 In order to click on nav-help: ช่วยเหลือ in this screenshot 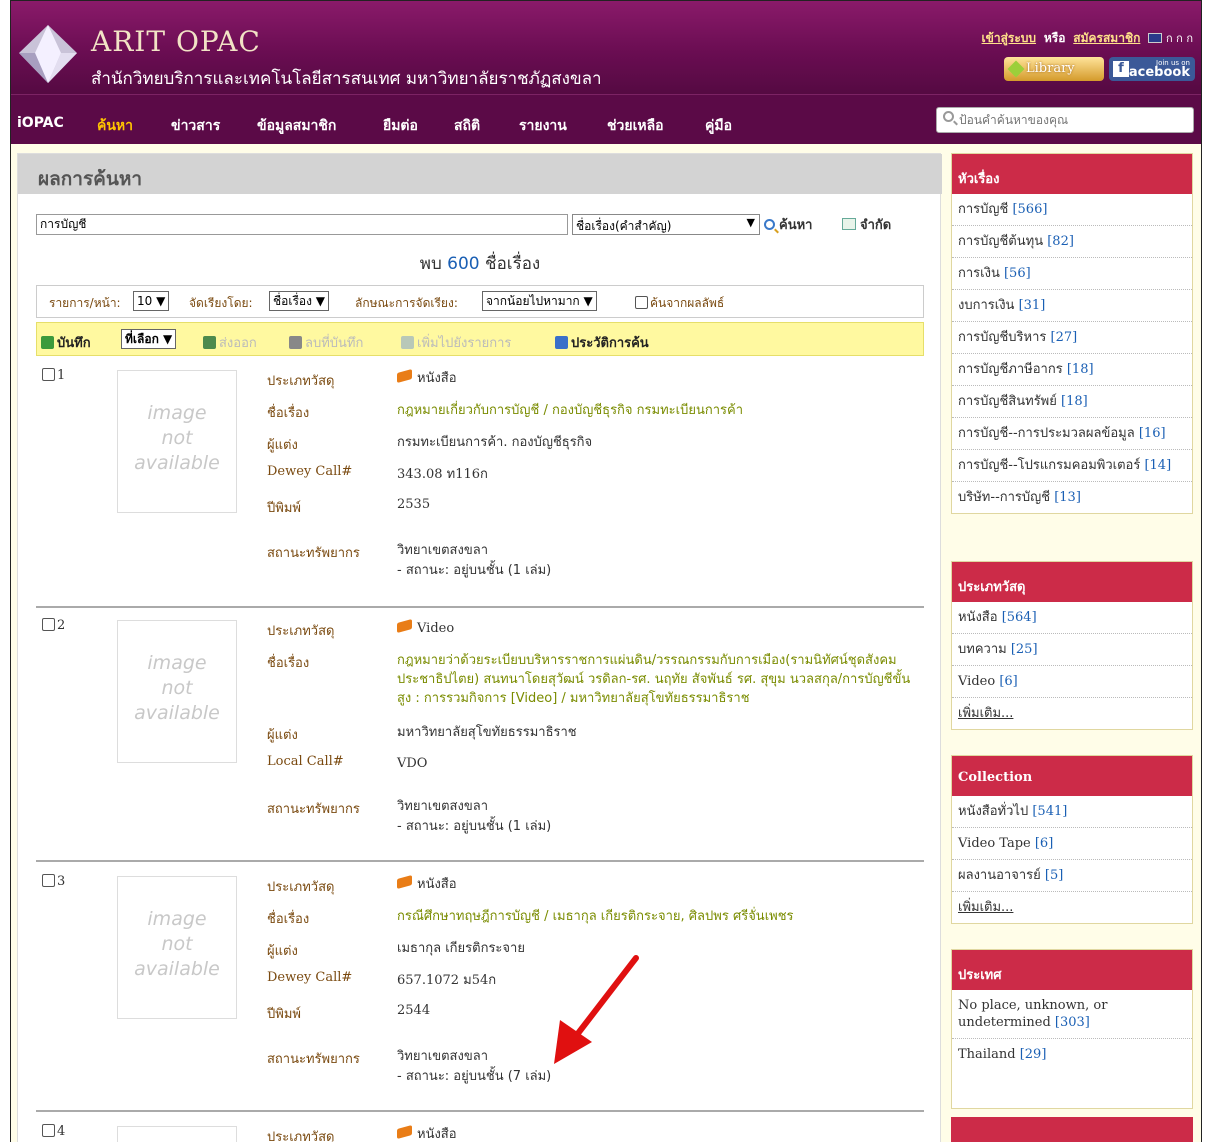, I will do `click(635, 126)`.